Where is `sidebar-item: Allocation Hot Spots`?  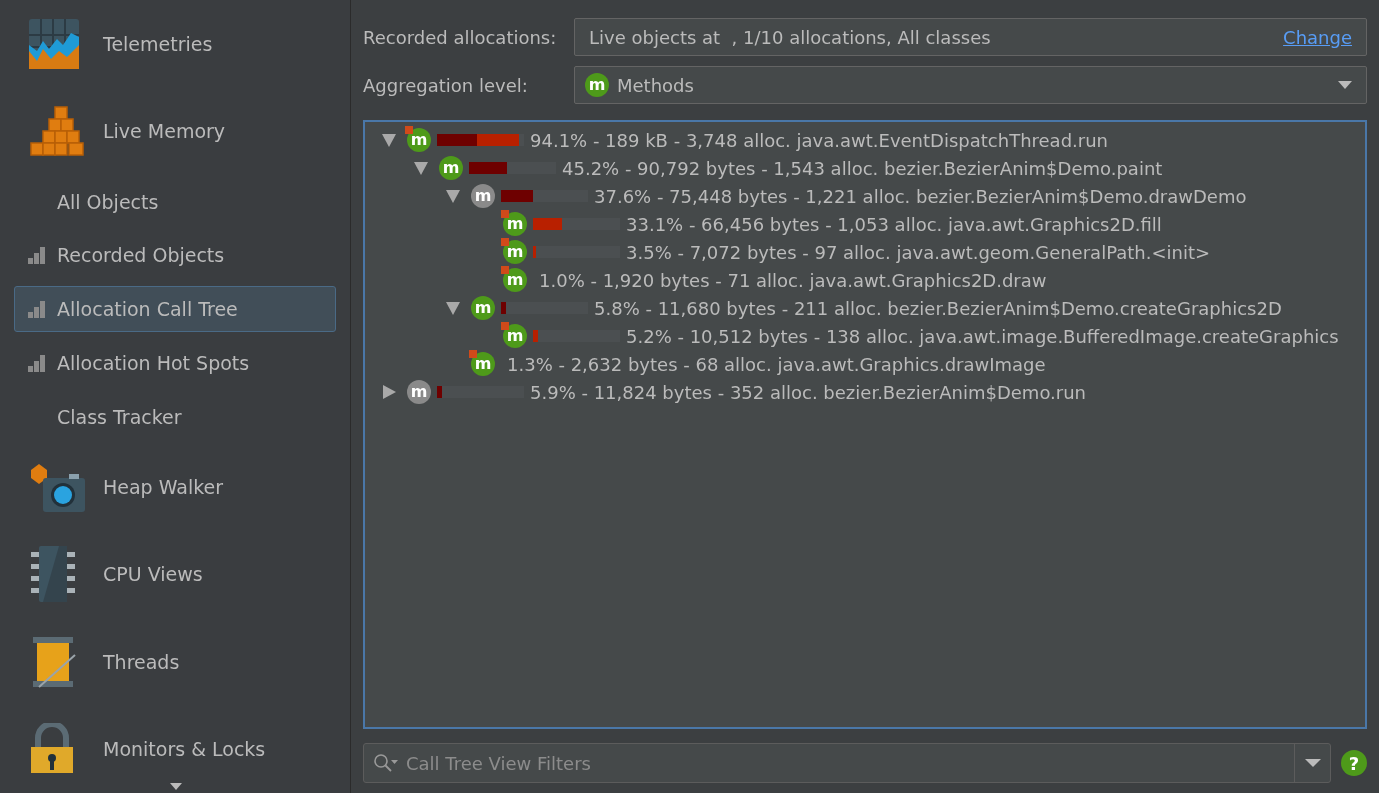 sidebar-item: Allocation Hot Spots is located at coordinates (175, 362).